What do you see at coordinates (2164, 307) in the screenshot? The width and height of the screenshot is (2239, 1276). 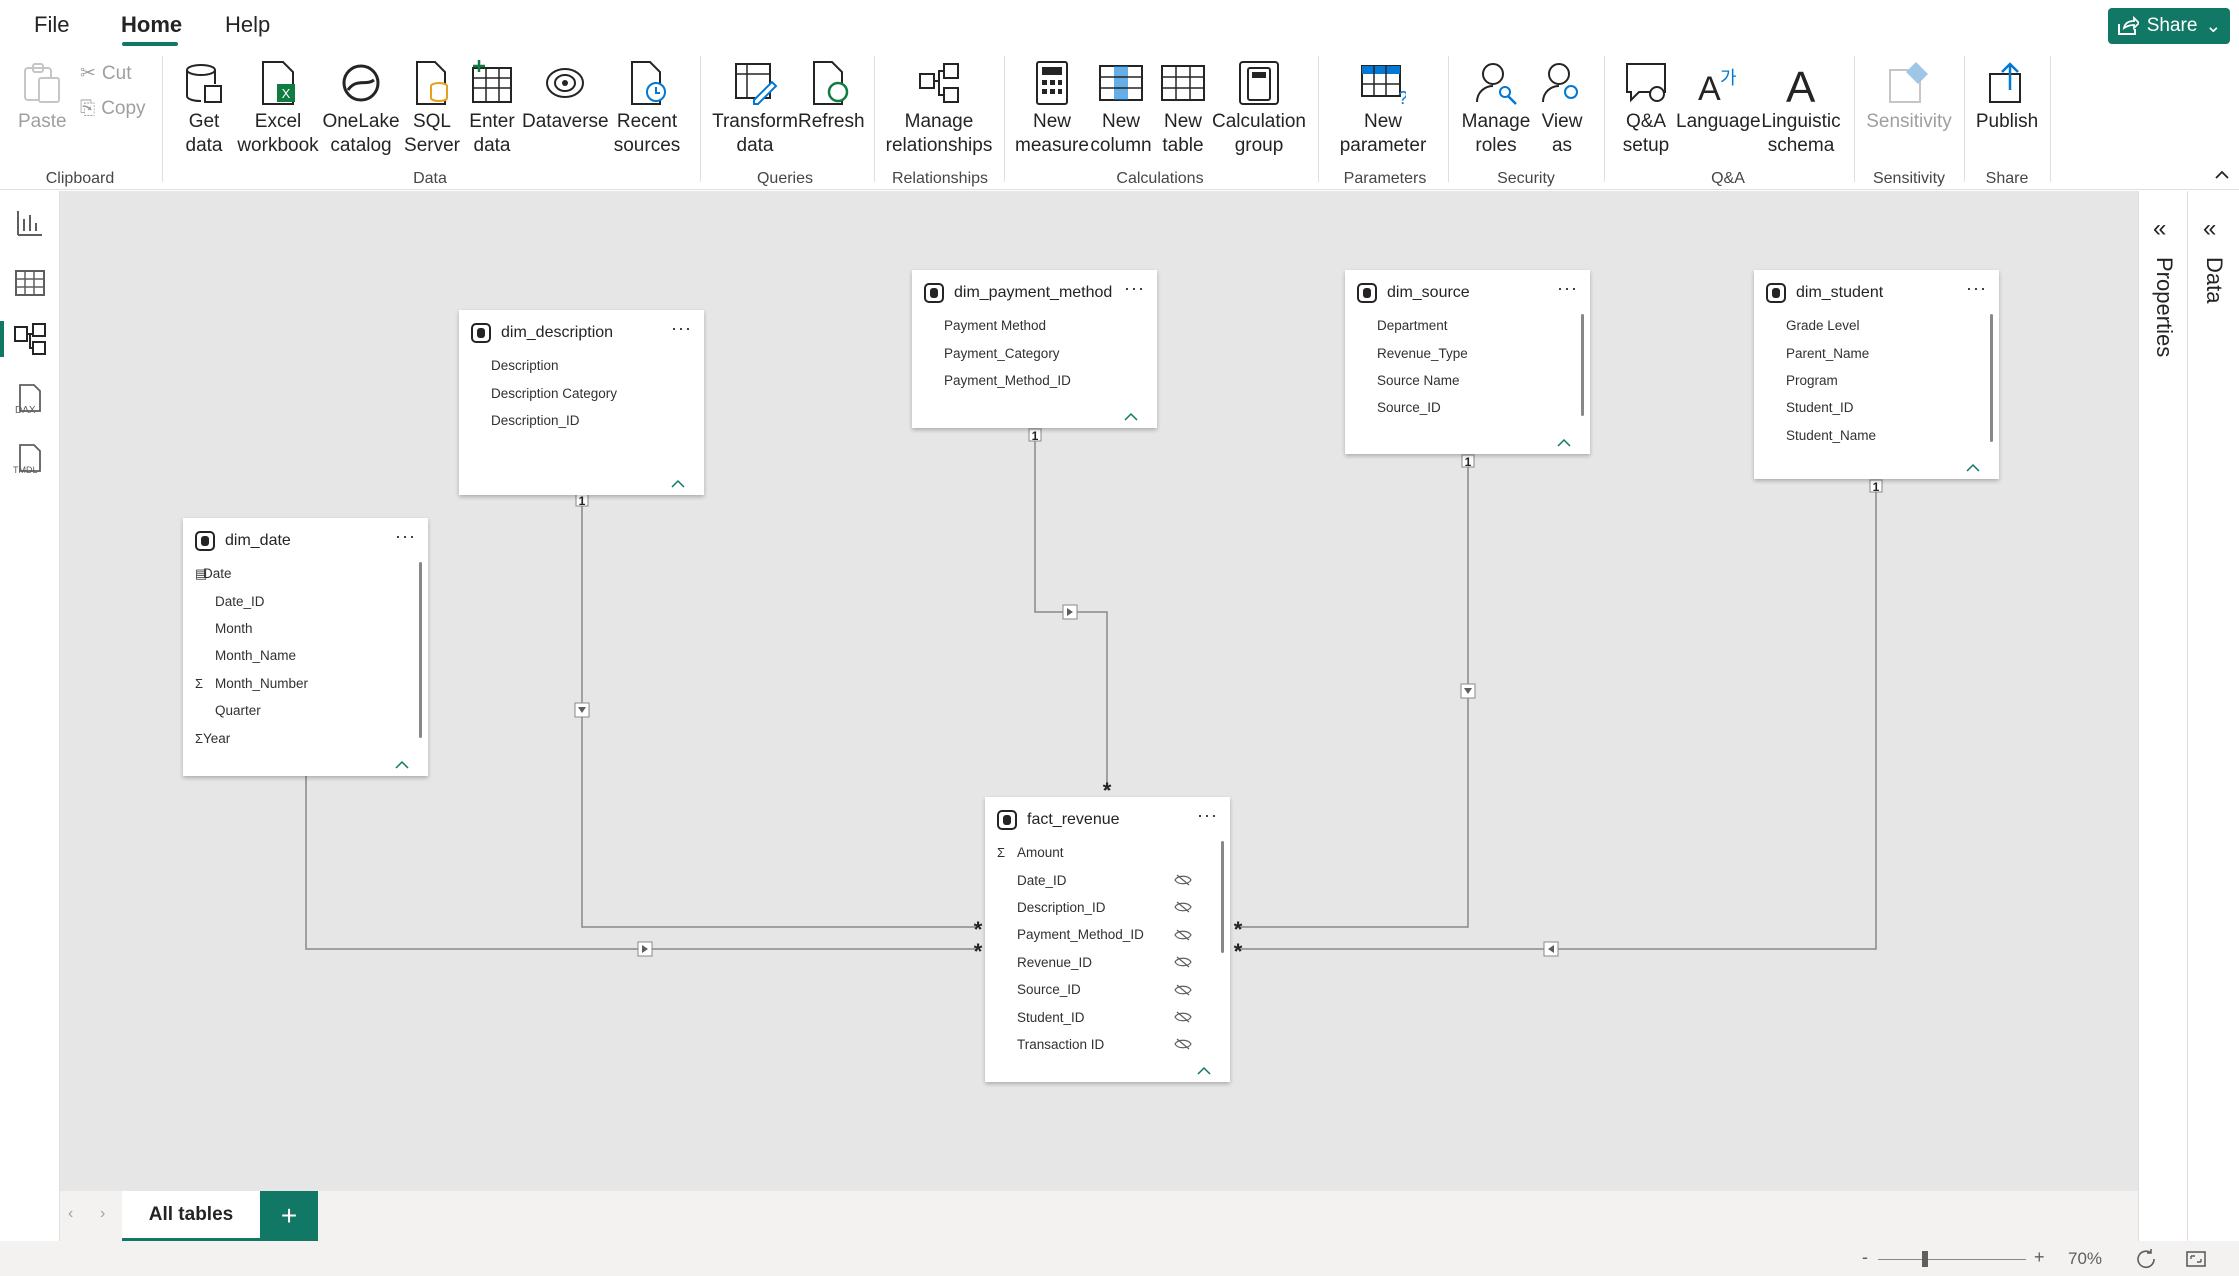 I see `properties-pane-label: Properties` at bounding box center [2164, 307].